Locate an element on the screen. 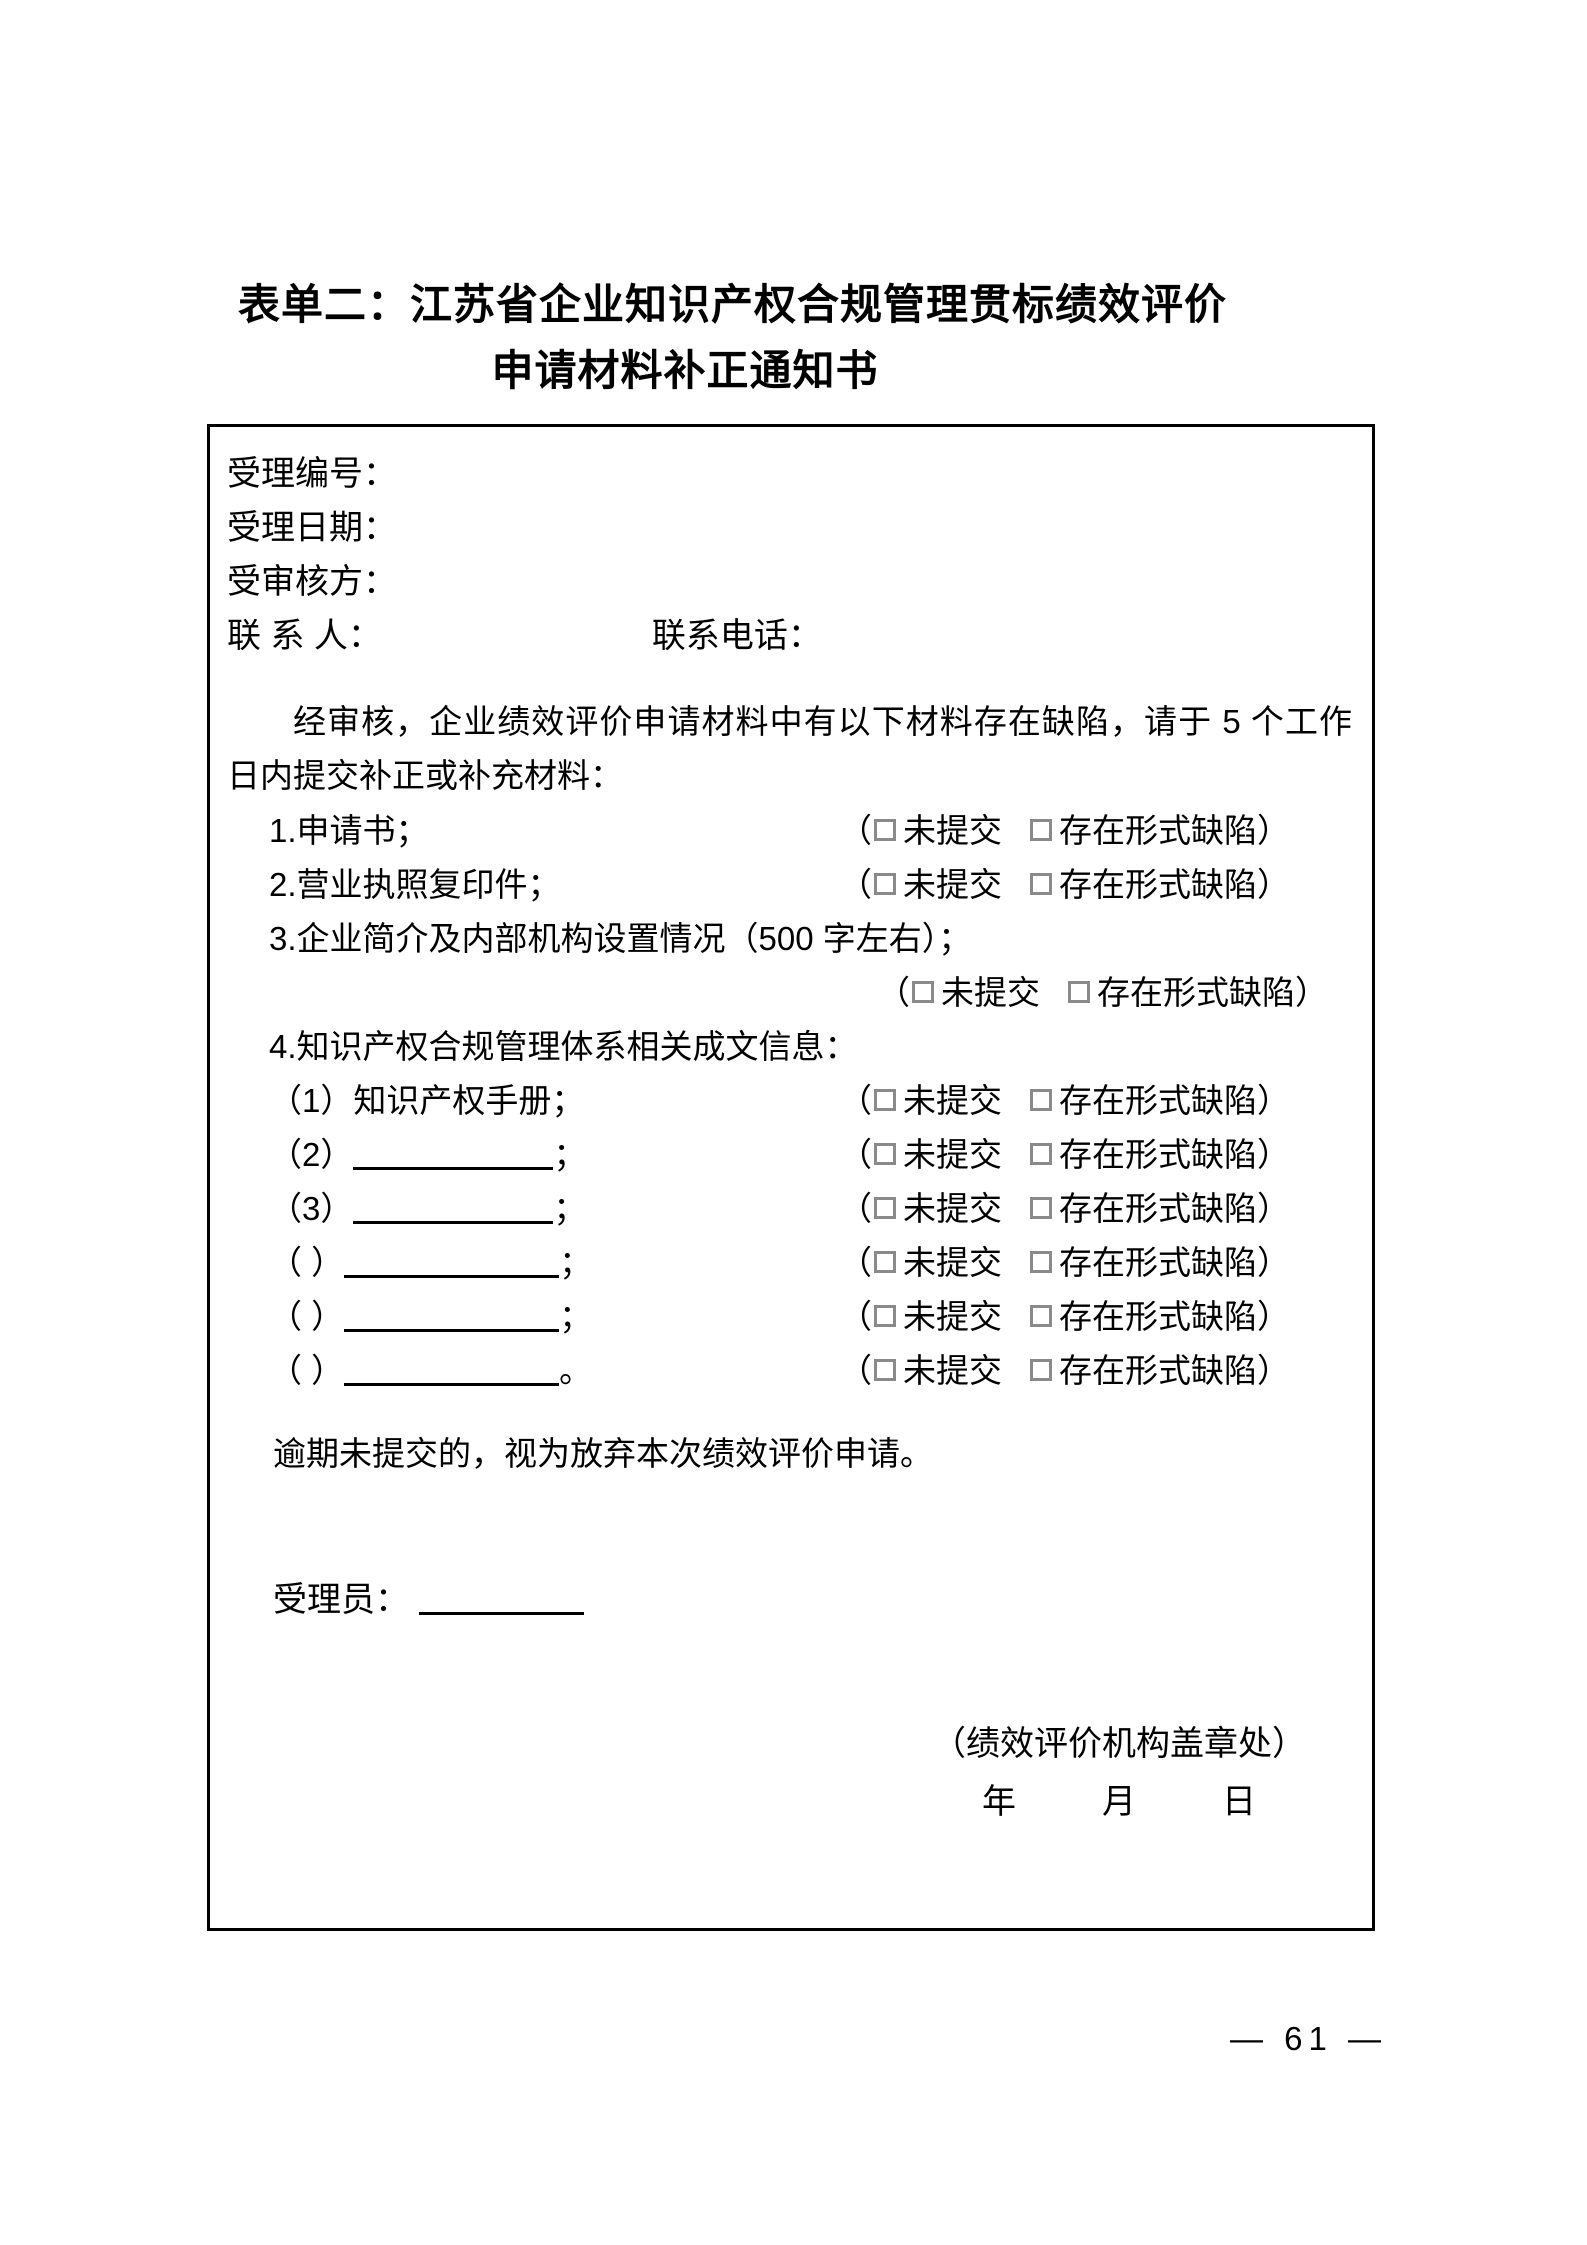 This screenshot has width=1587, height=2245. material-item: （1）知识产权手册； （ 未提交 存在形式缺陷） is located at coordinates (792, 1101).